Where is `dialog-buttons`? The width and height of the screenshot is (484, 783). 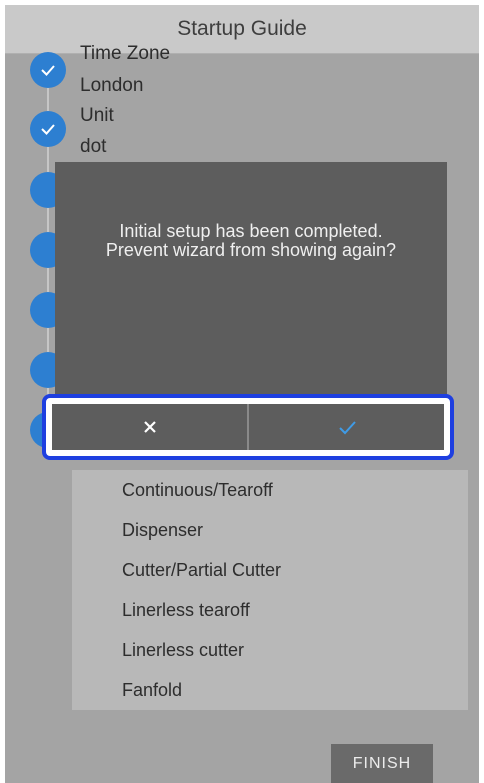
dialog-buttons is located at coordinates (248, 427).